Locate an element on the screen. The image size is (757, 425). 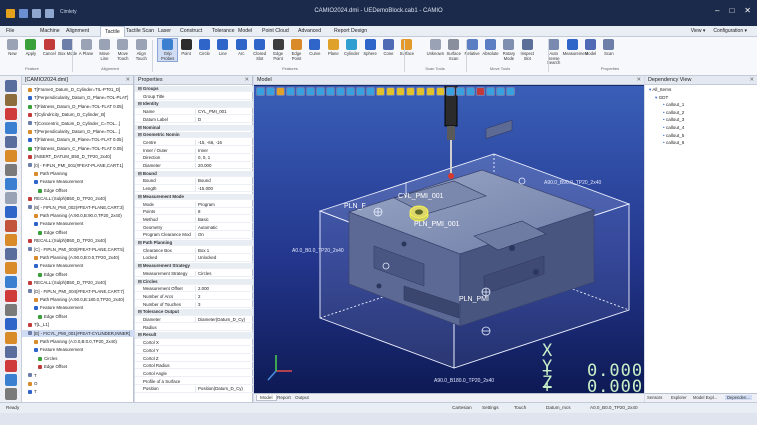
property-value: 0, 0, 1 is located at coordinates (223, 158).